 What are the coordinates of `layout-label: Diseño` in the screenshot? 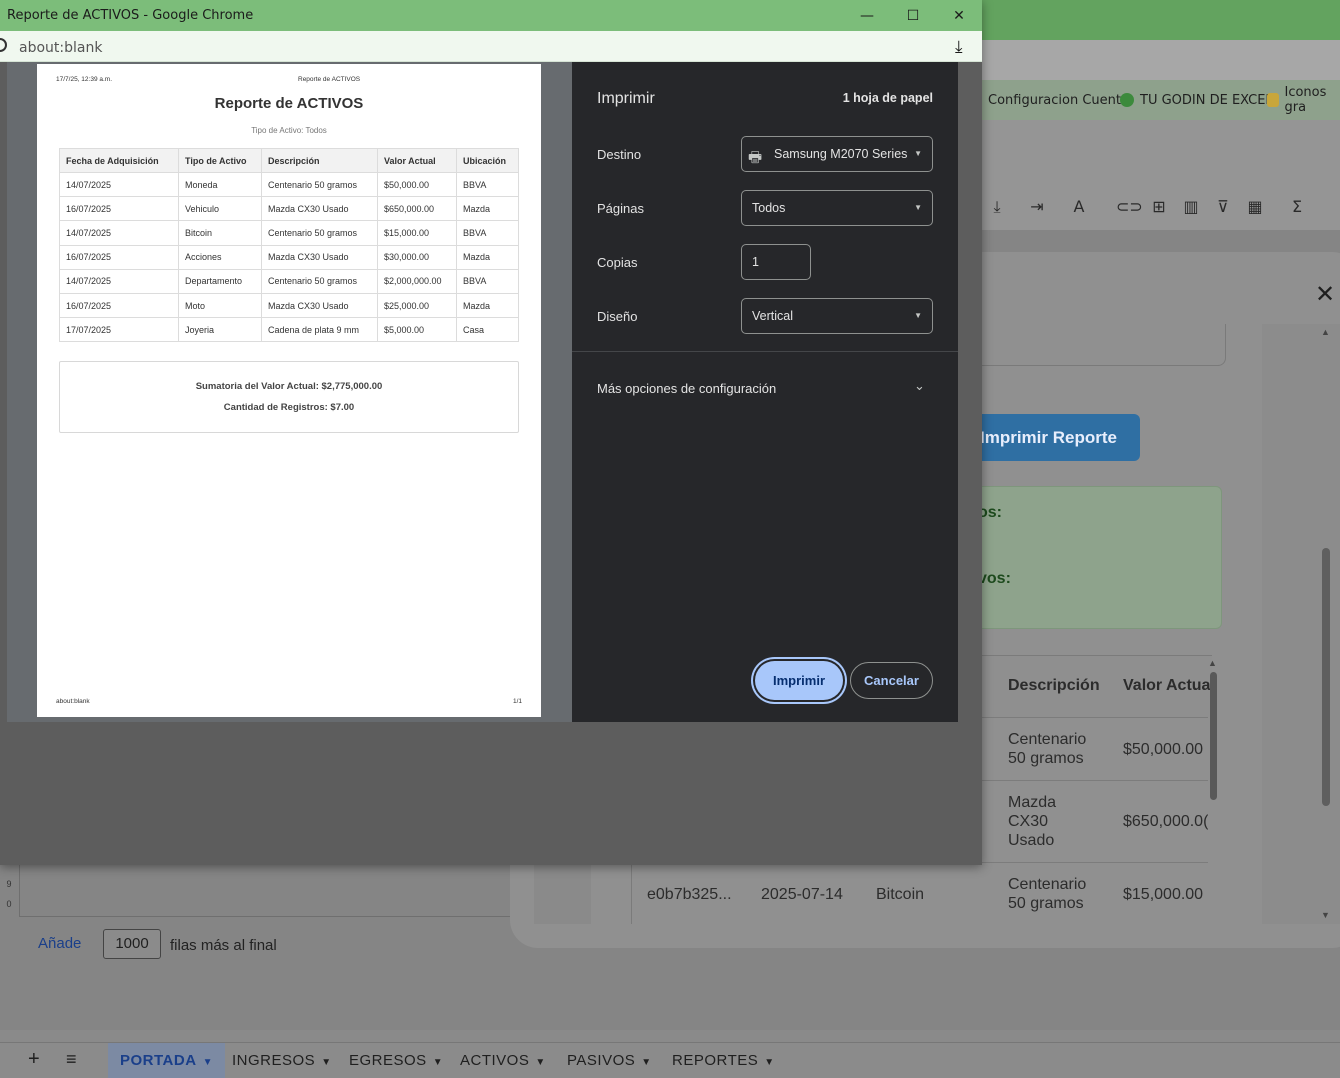 It's located at (617, 316).